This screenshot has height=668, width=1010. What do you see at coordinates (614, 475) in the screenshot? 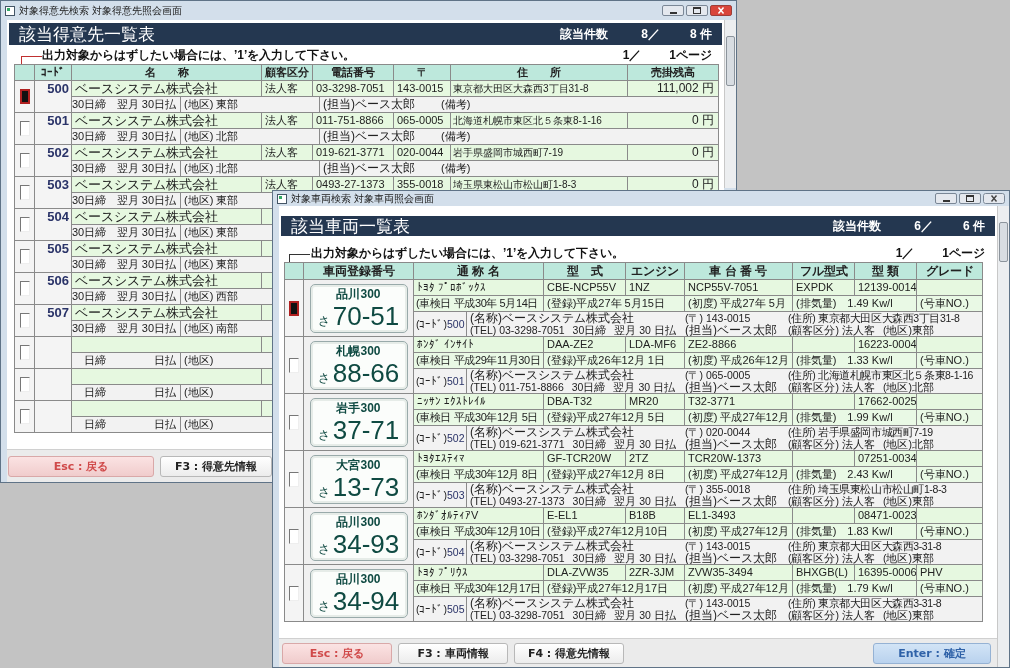
I see `table-cell: (登録)平成27年12月 8日` at bounding box center [614, 475].